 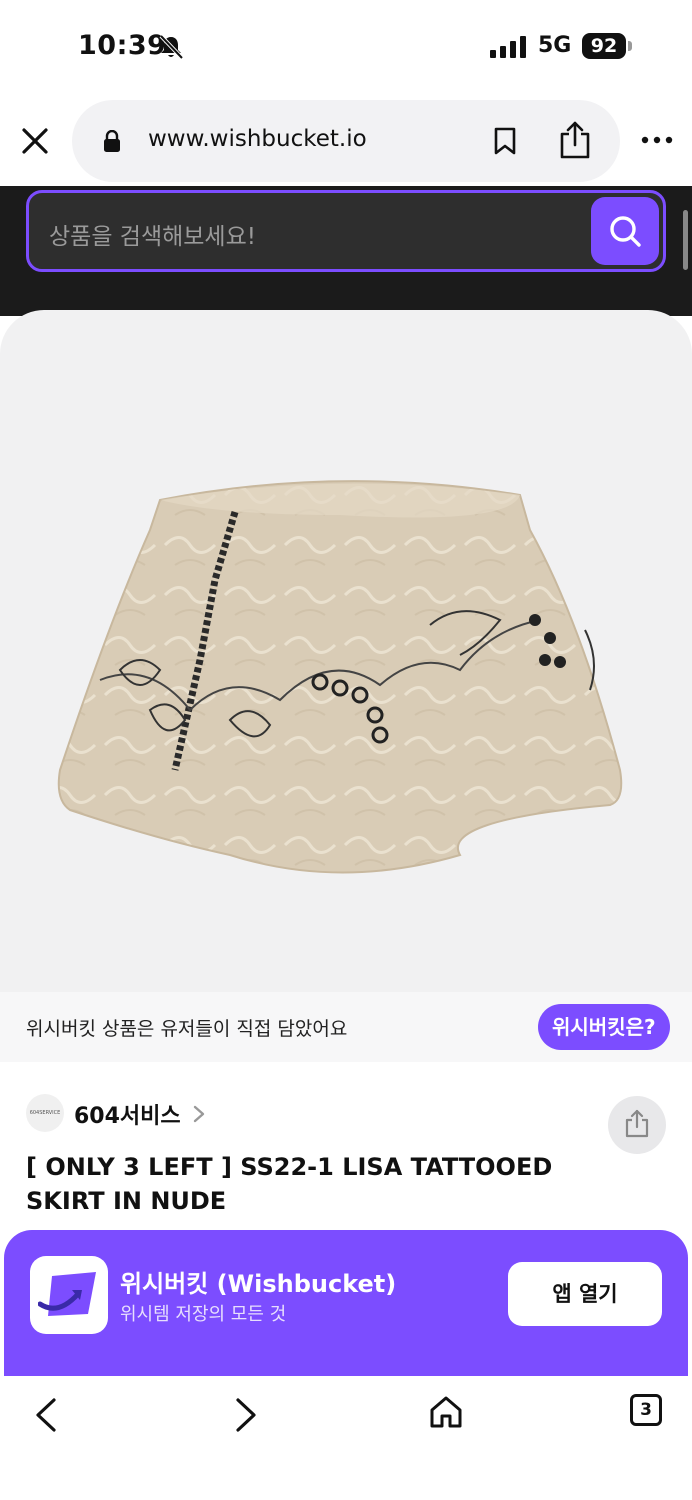 What do you see at coordinates (257, 139) in the screenshot?
I see `url-text: www.wishbucket.io` at bounding box center [257, 139].